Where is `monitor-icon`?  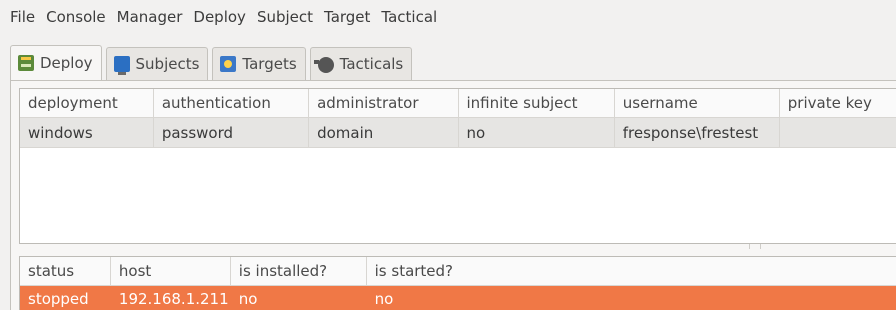
monitor-icon is located at coordinates (121, 65).